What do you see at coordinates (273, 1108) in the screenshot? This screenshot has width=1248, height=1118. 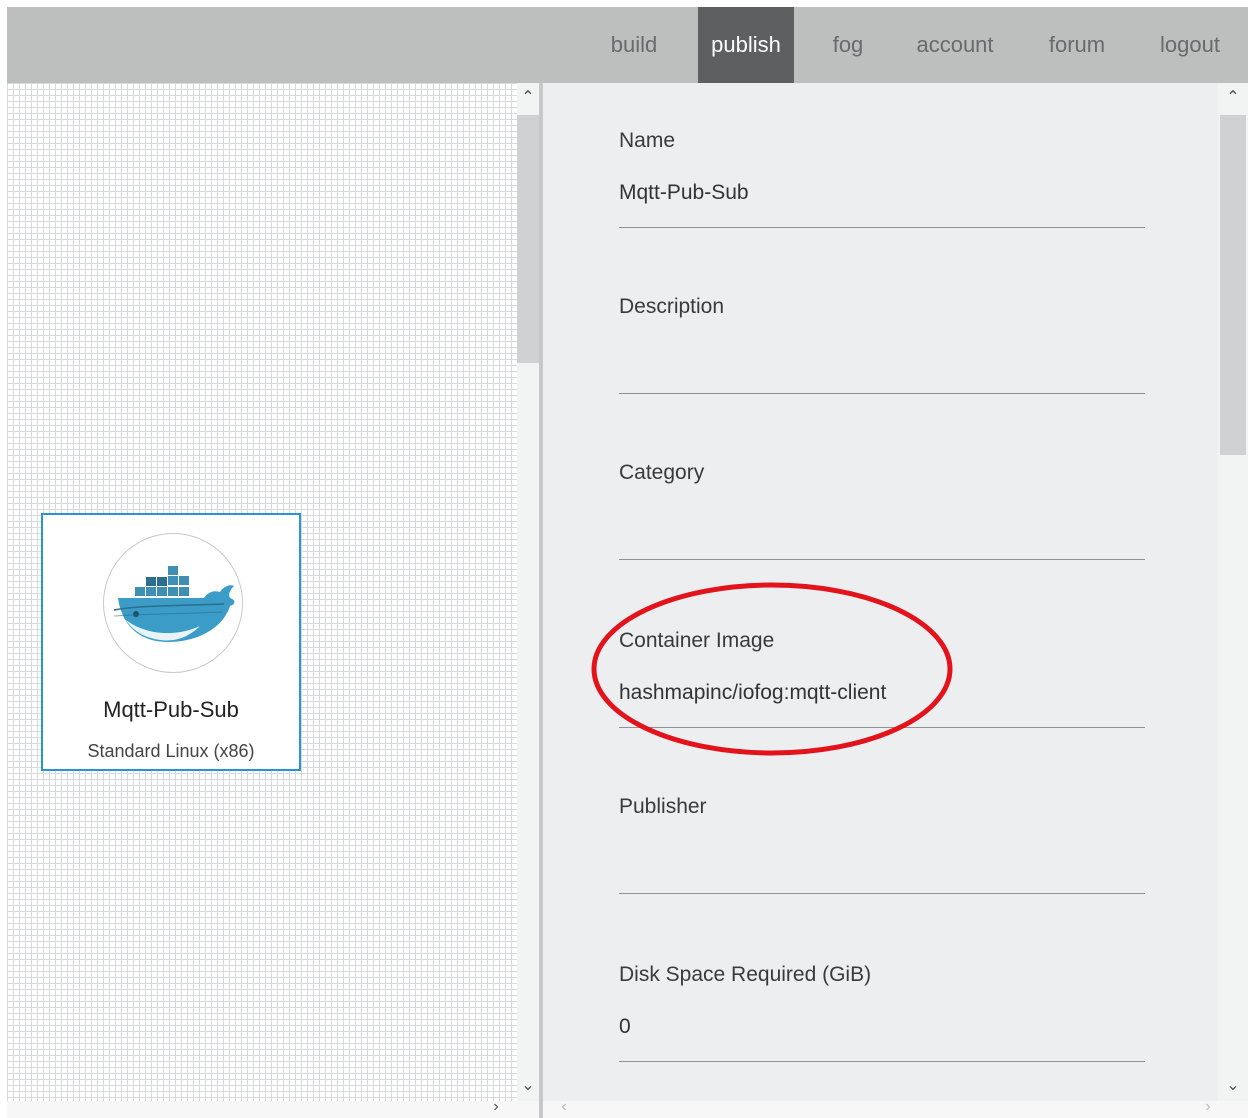 I see `canvas-horizontal-scrollbar: ›` at bounding box center [273, 1108].